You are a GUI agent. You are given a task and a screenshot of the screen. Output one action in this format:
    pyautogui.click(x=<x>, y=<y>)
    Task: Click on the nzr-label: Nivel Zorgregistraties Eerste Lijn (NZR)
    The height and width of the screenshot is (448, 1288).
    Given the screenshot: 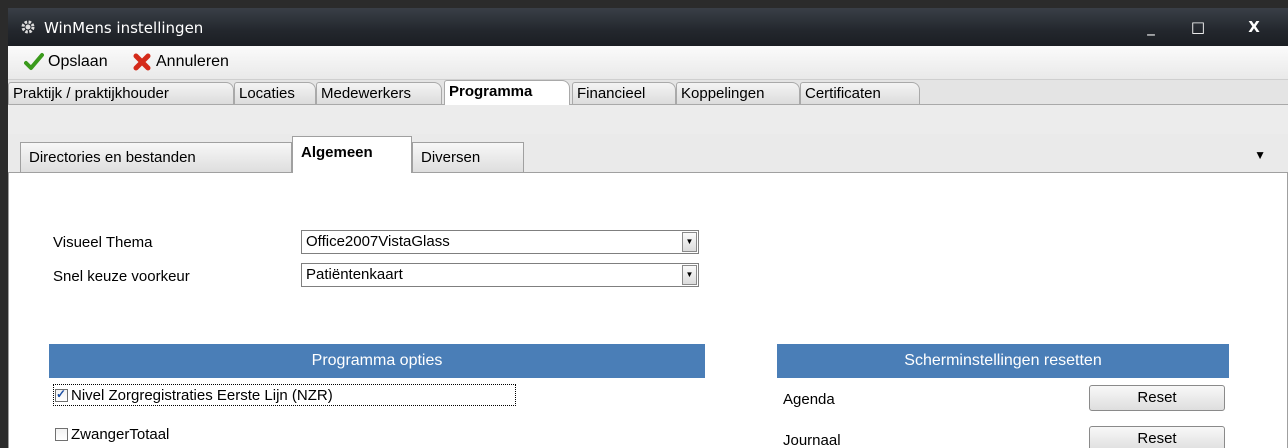 What is the action you would take?
    pyautogui.click(x=202, y=395)
    